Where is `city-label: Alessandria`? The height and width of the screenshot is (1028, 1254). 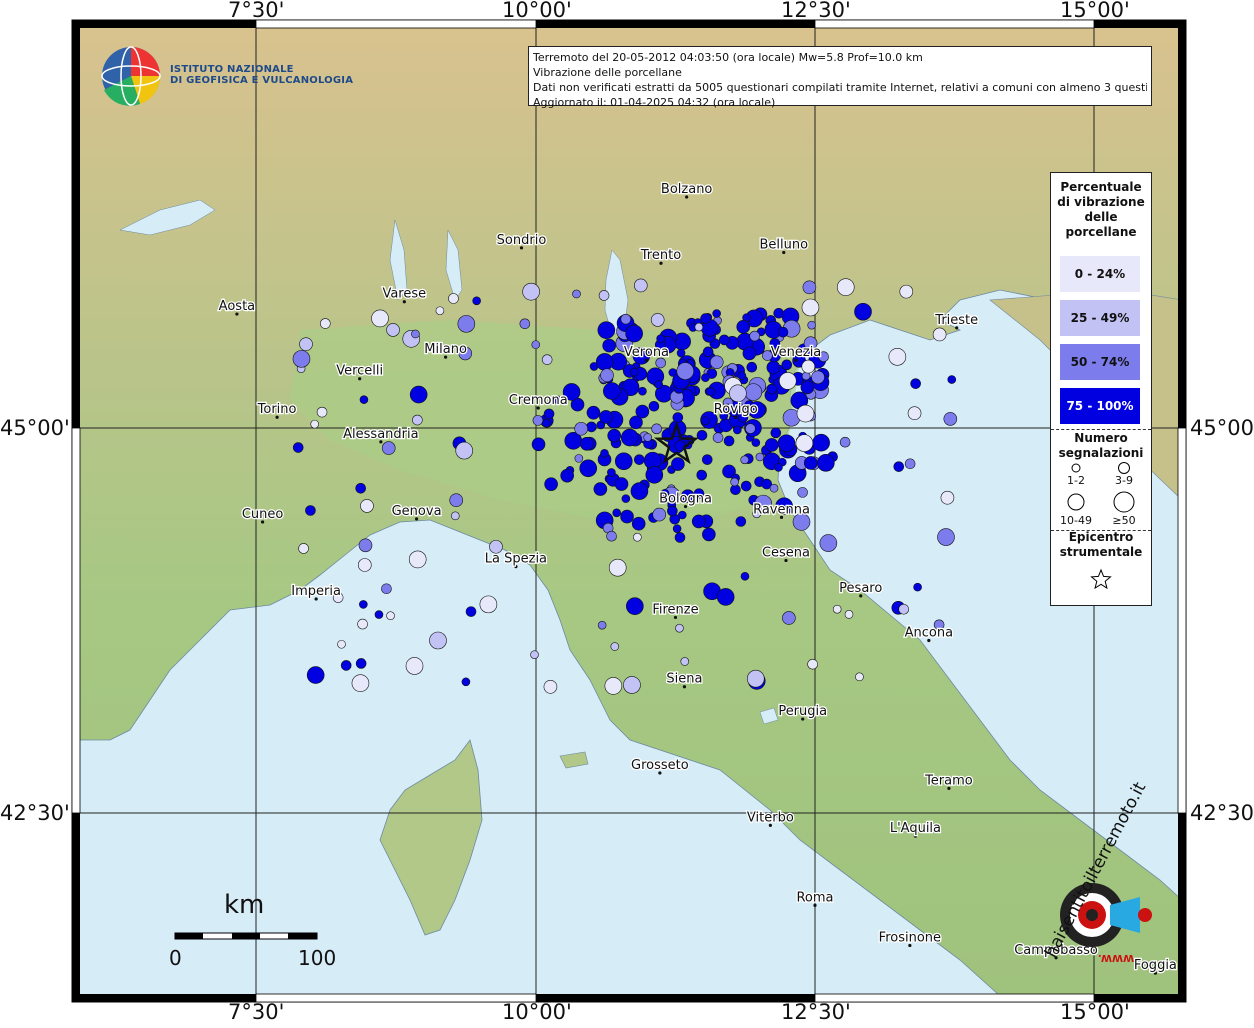
city-label: Alessandria is located at coordinates (380, 434).